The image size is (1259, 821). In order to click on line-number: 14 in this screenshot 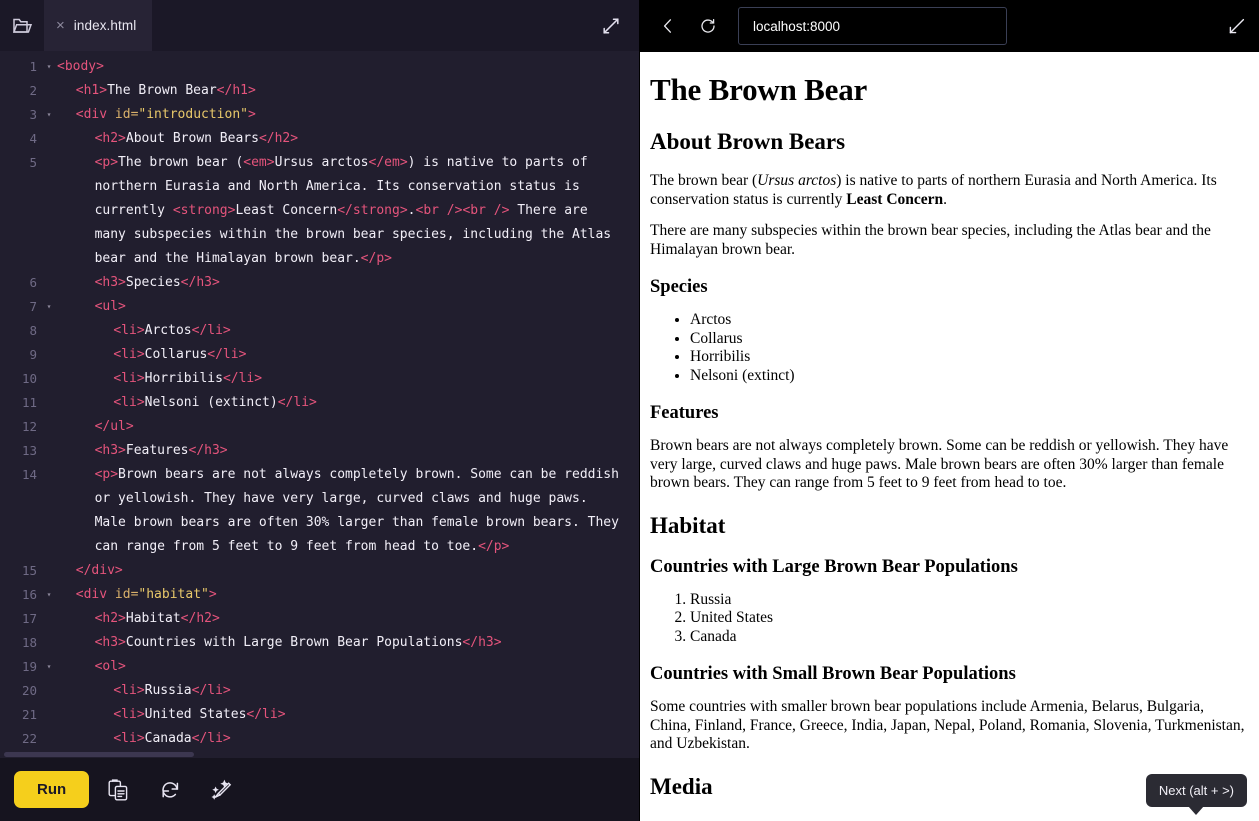, I will do `click(29, 474)`.